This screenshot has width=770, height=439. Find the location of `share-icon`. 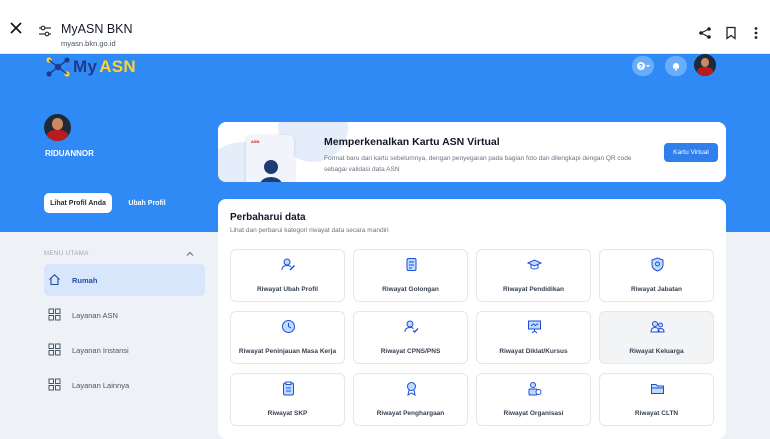

share-icon is located at coordinates (705, 33).